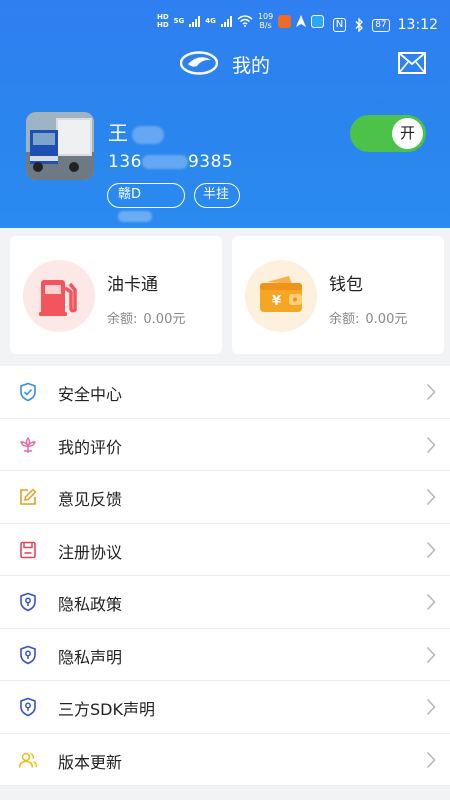  Describe the element at coordinates (265, 16) in the screenshot. I see `net-speed-value: 109` at that location.